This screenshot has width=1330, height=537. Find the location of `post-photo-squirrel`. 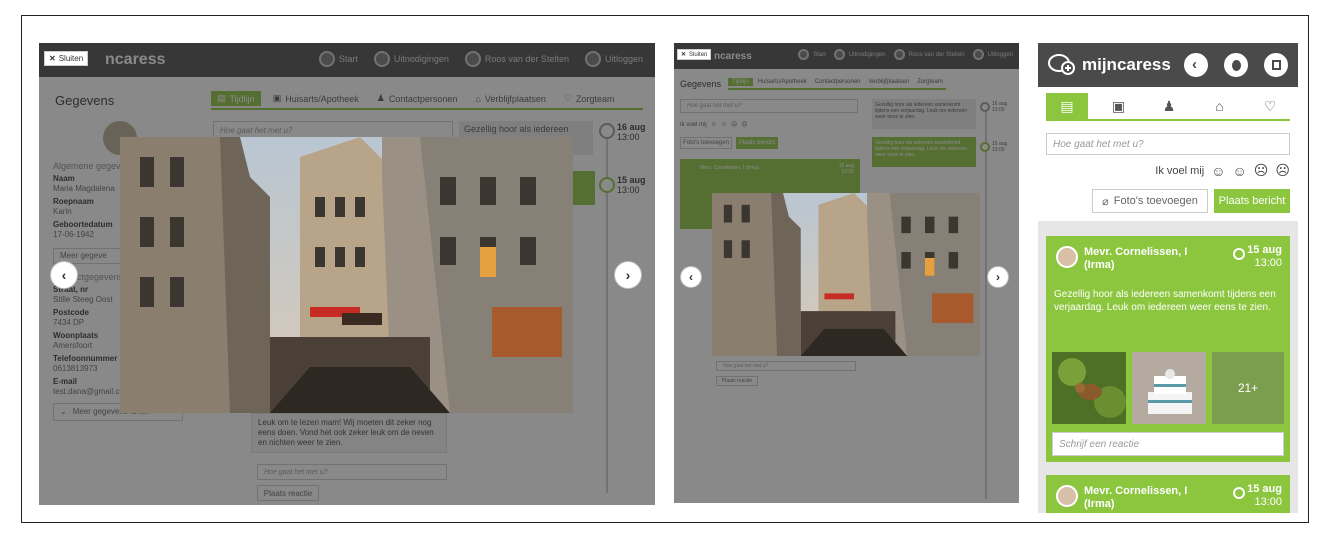

post-photo-squirrel is located at coordinates (1089, 388).